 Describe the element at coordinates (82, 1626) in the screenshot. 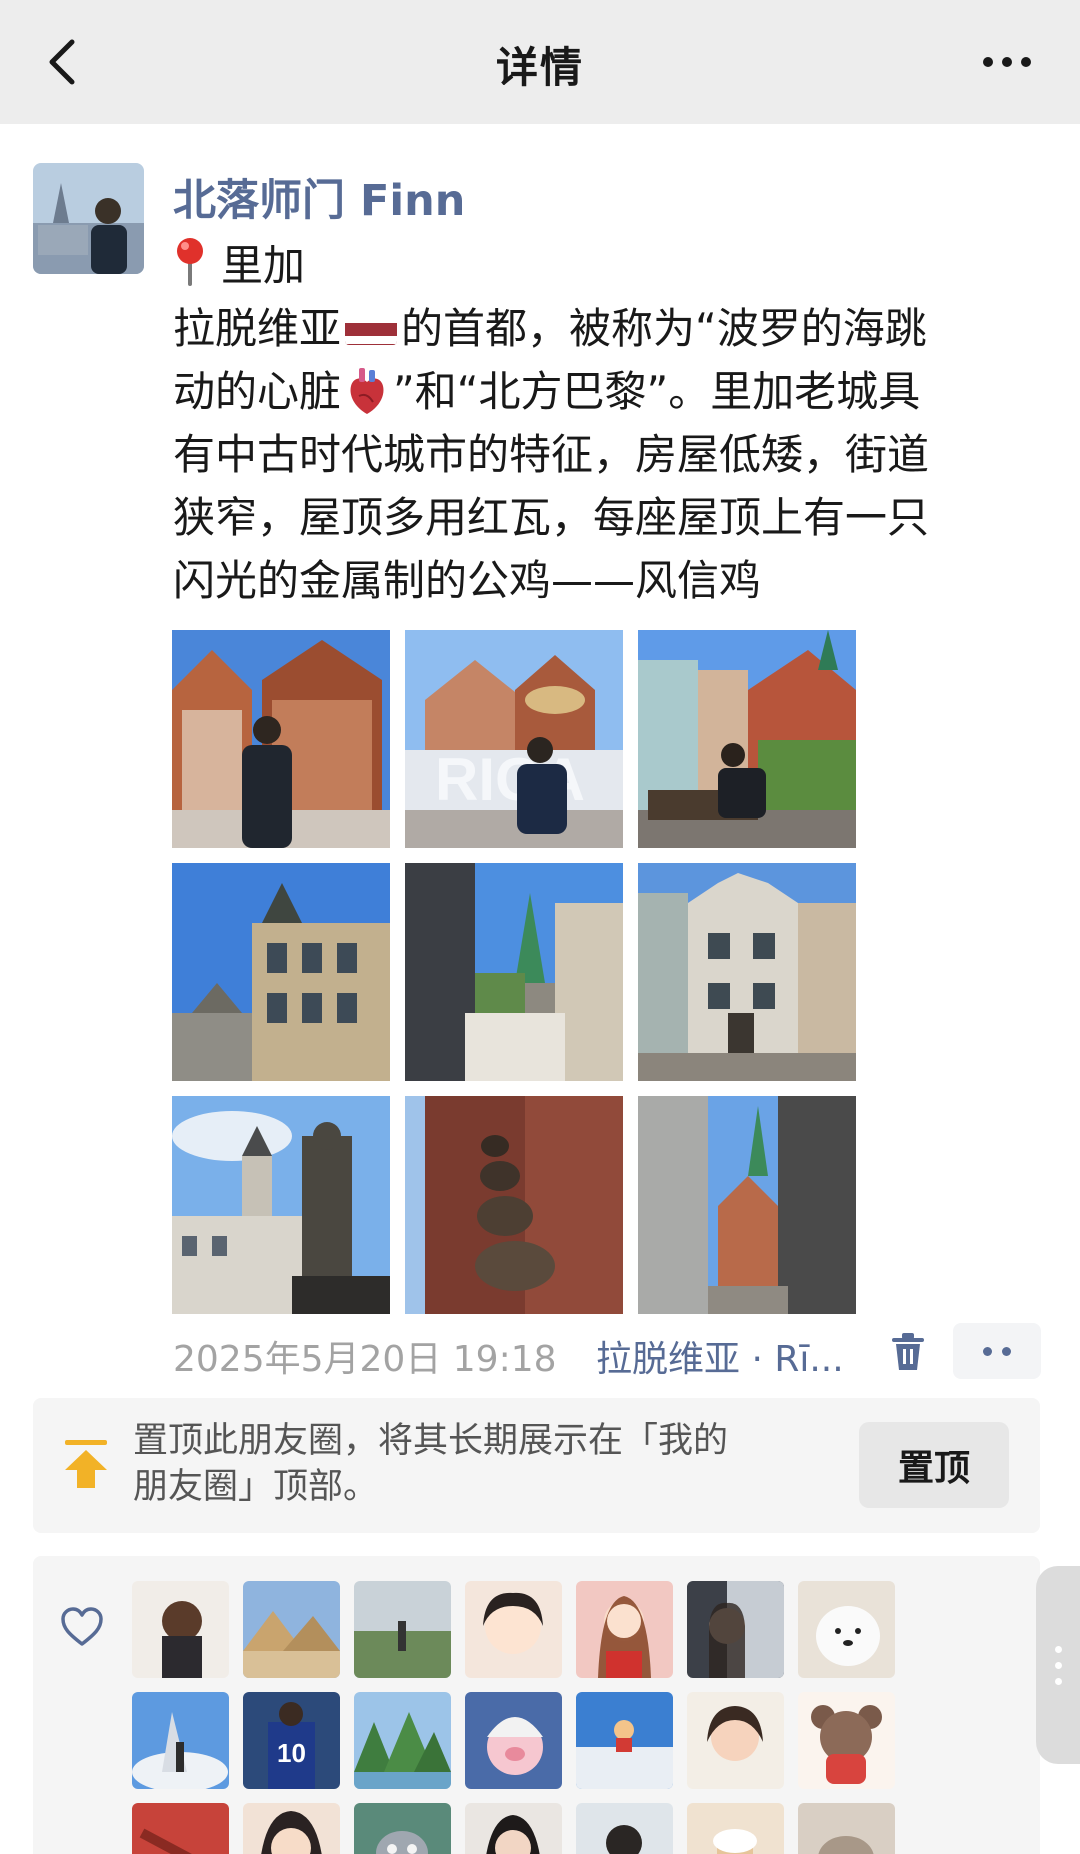

I see `heart-outline-icon` at that location.